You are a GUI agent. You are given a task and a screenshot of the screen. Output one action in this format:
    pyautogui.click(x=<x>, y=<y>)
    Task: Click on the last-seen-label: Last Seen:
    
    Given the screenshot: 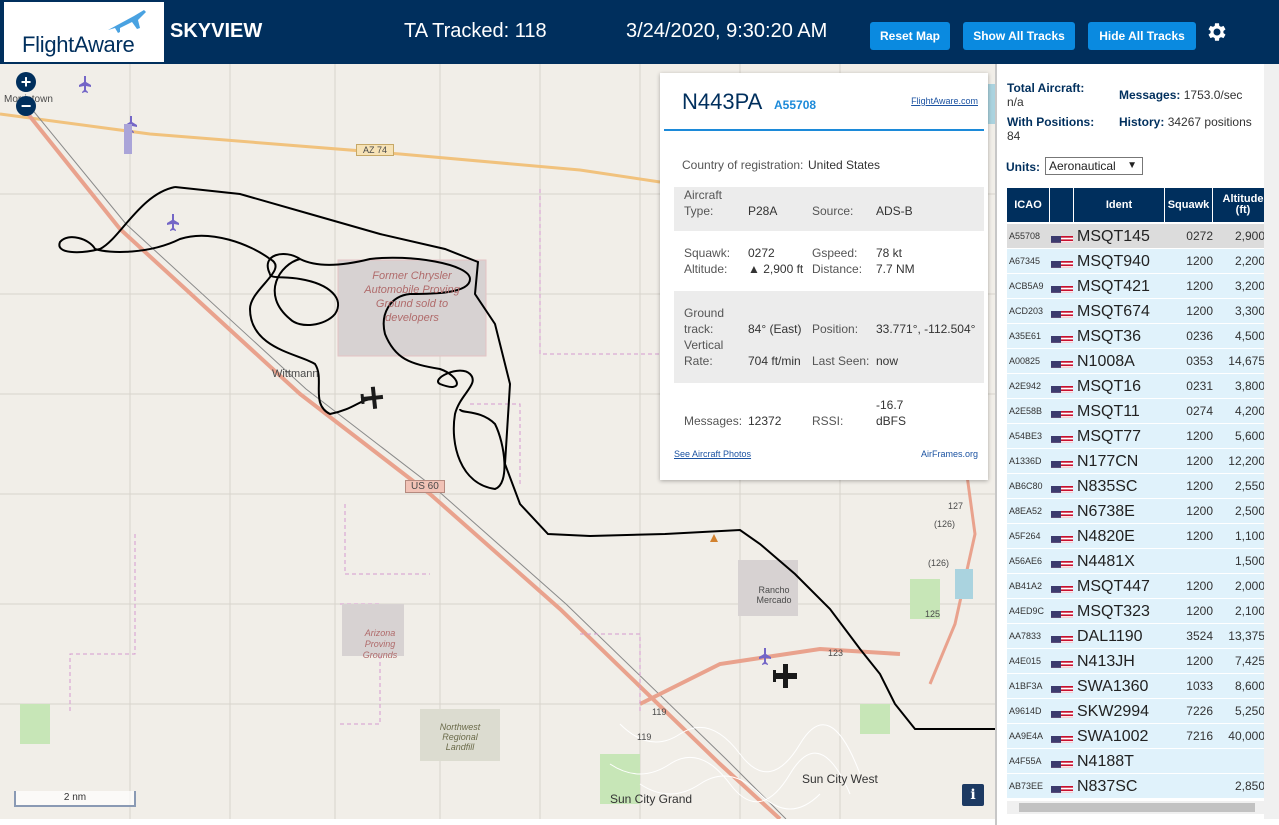 What is the action you would take?
    pyautogui.click(x=841, y=361)
    